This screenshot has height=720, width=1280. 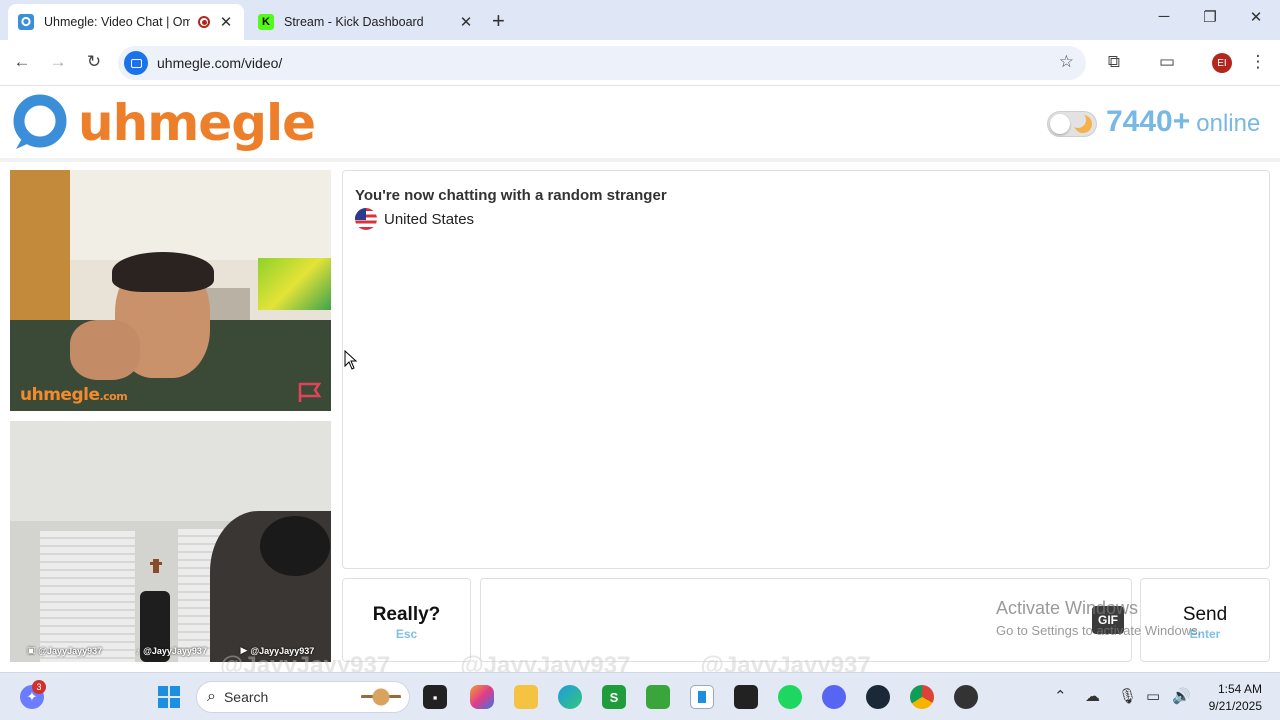 I want to click on clock-time: 1:54 AM, so click(x=1239, y=689).